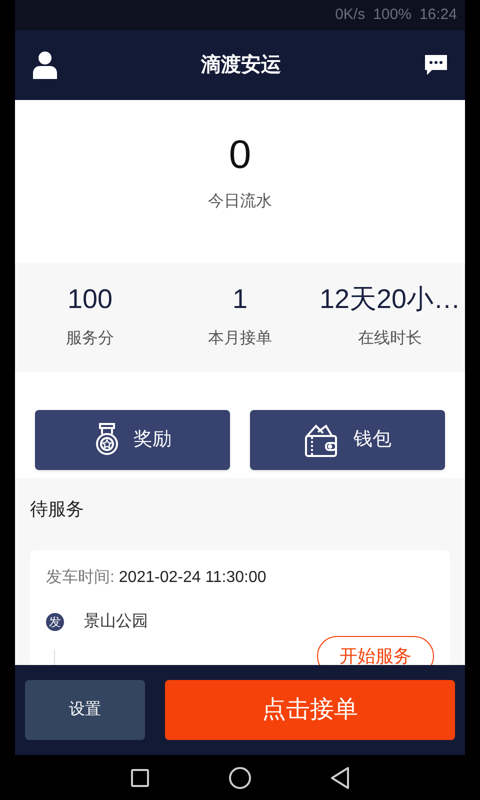  What do you see at coordinates (241, 65) in the screenshot?
I see `app-title: 滴渡安运` at bounding box center [241, 65].